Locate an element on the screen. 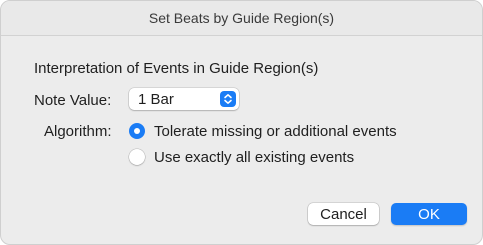 This screenshot has height=245, width=483. note-value-label: Note Value: is located at coordinates (73, 100).